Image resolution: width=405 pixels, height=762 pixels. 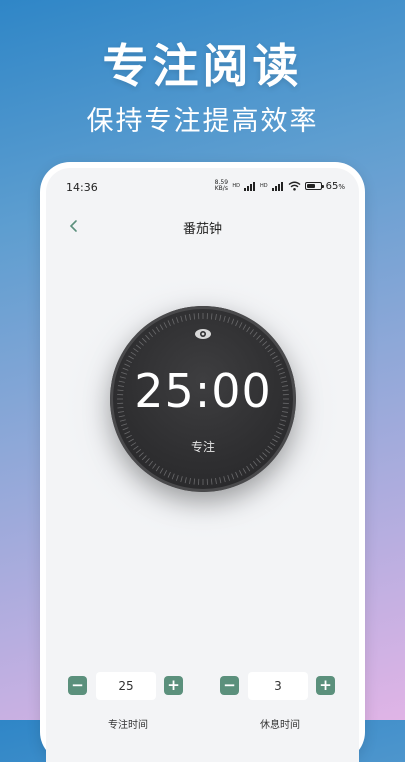 I want to click on focus-time-stepper: − 25 +, so click(x=128, y=685).